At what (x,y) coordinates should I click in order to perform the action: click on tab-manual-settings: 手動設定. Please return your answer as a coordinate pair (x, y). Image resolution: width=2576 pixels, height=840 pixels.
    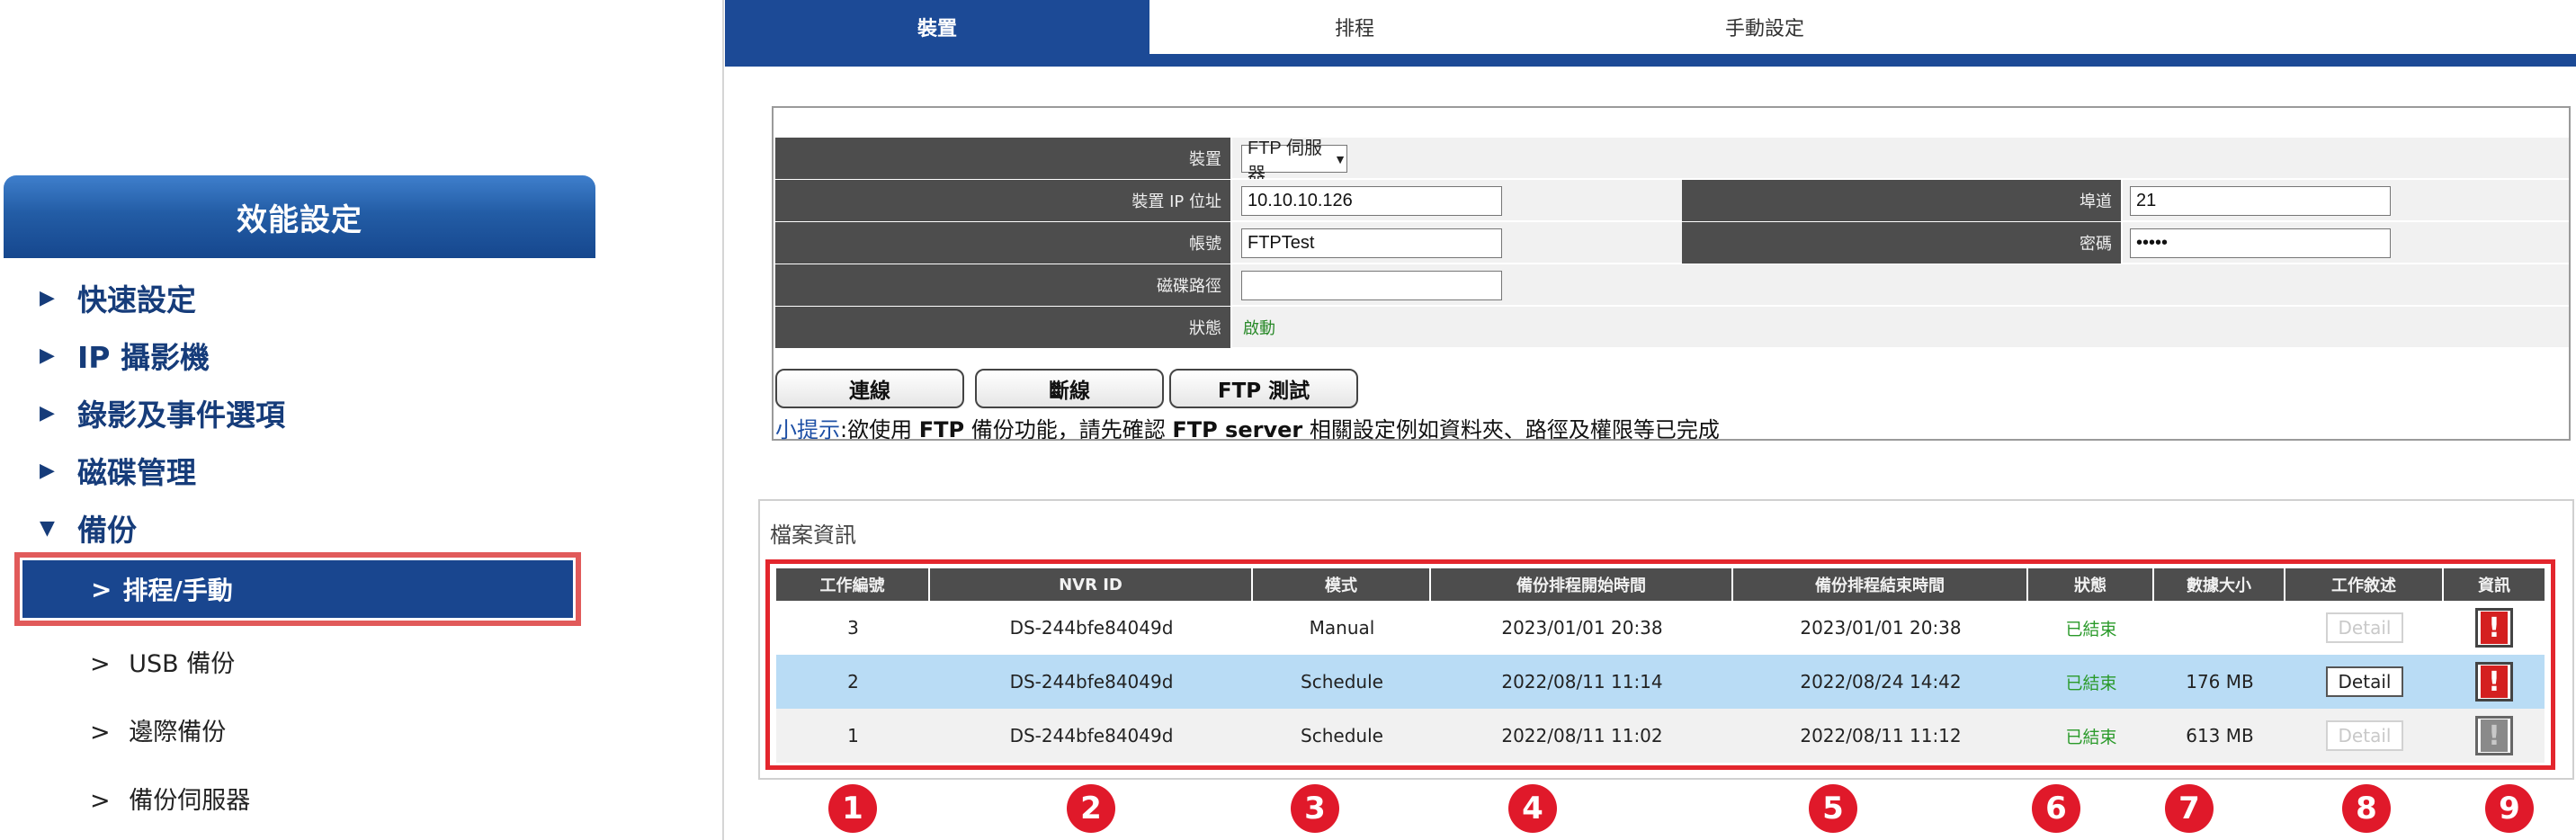
    Looking at the image, I should click on (1765, 27).